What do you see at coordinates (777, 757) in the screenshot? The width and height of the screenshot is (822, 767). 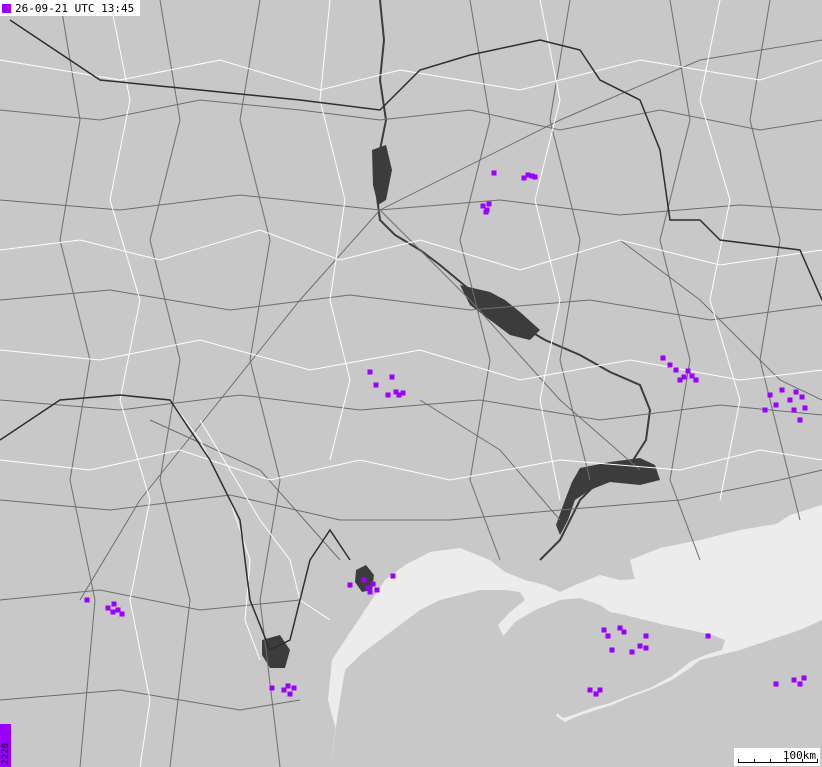 I see `scale-bar: 100km` at bounding box center [777, 757].